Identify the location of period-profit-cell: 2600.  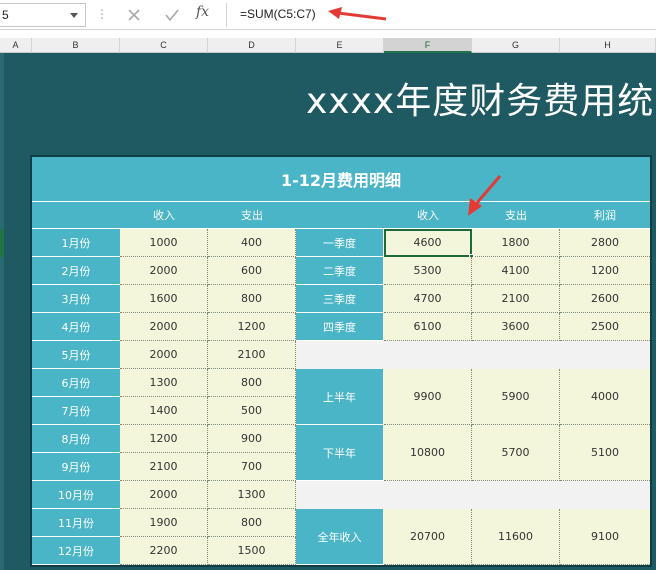
(605, 299).